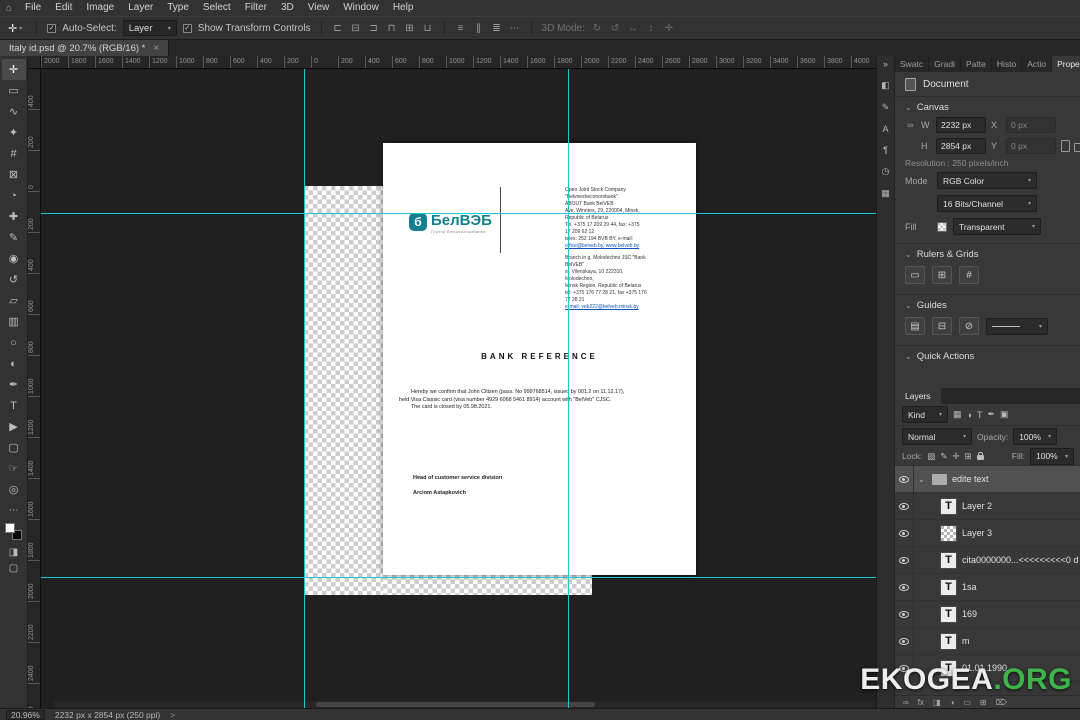  I want to click on layer-fill-dropdown: 100% ▾, so click(1052, 456).